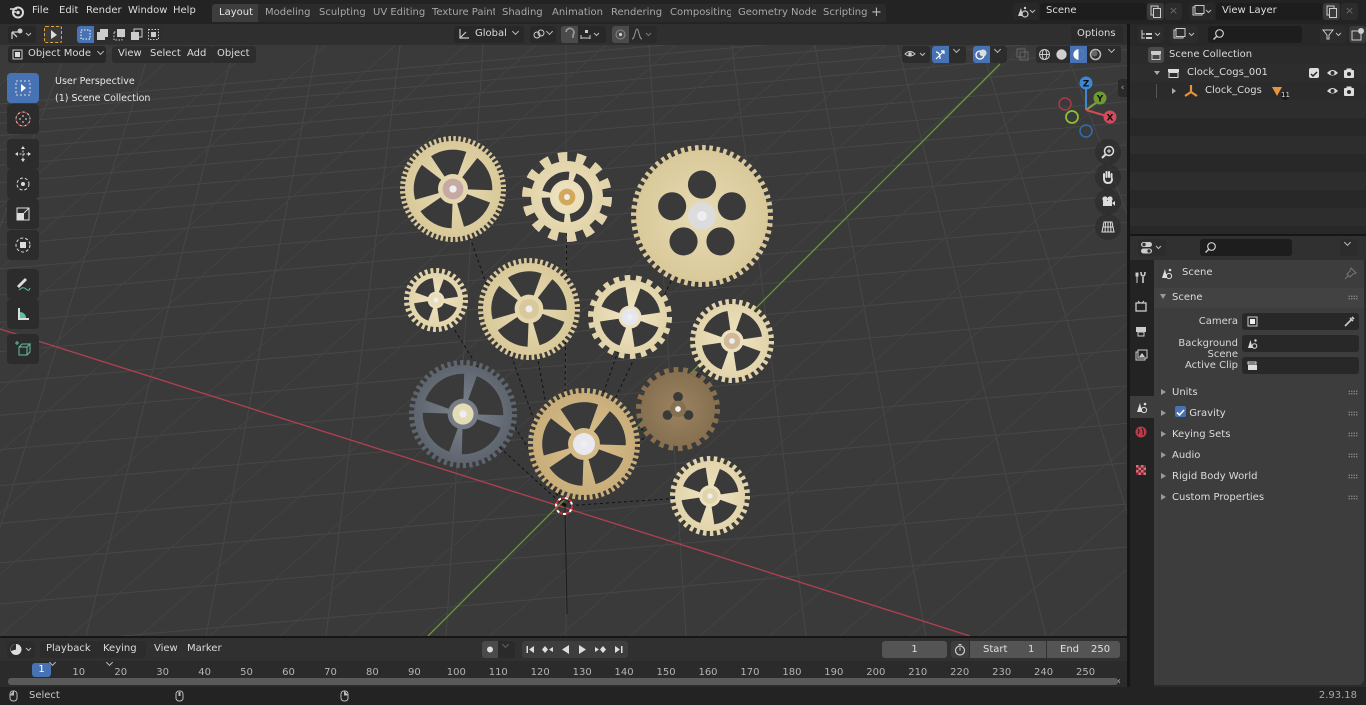  I want to click on tab-geometry-nodes: Geometry Nodes, so click(780, 13).